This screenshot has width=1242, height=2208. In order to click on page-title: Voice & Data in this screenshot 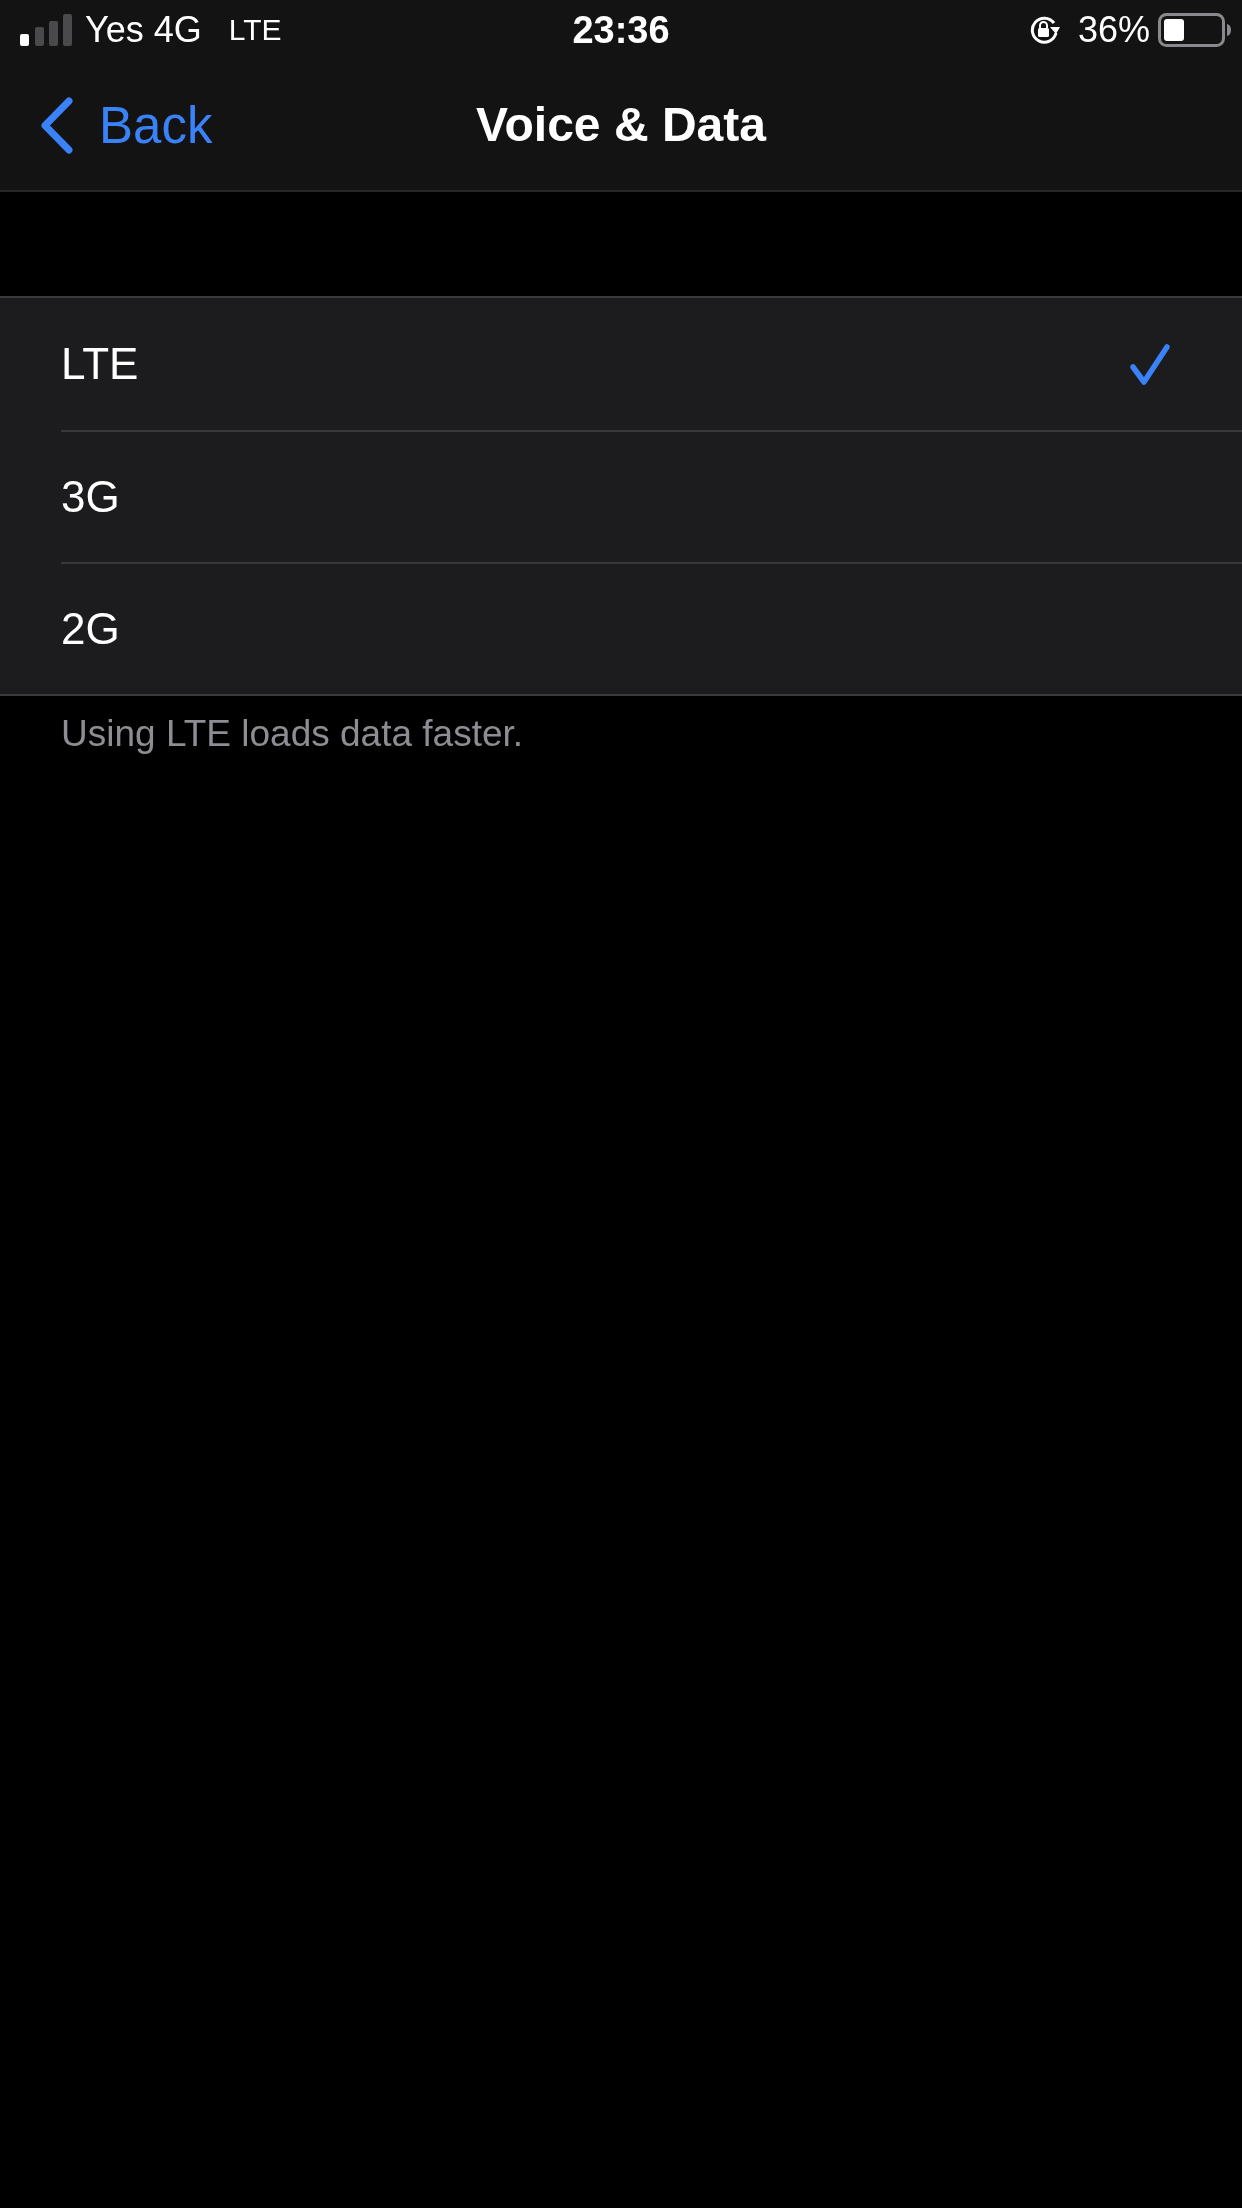, I will do `click(621, 125)`.